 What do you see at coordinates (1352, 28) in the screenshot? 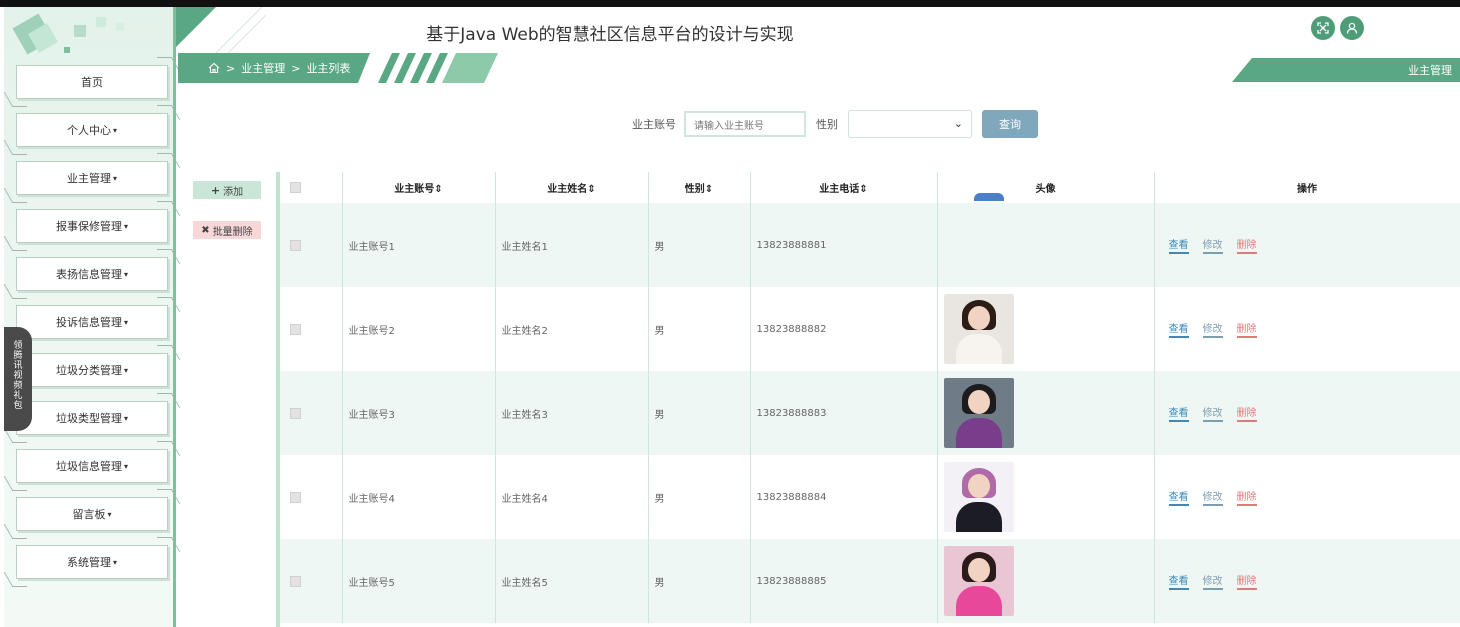
I see `user-icon` at bounding box center [1352, 28].